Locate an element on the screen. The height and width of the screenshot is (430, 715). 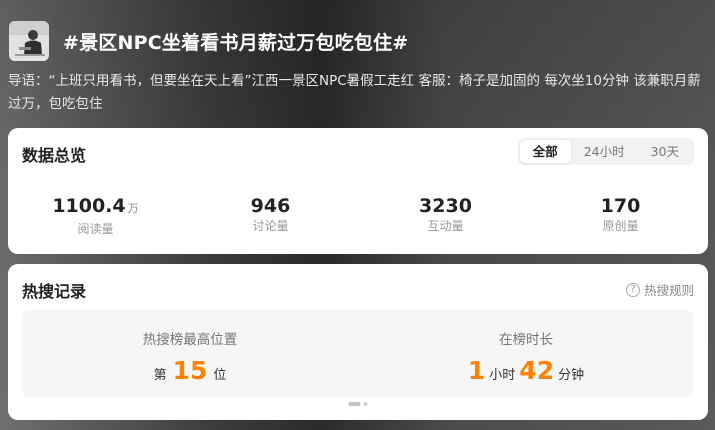
rank-value: 15 is located at coordinates (190, 370).